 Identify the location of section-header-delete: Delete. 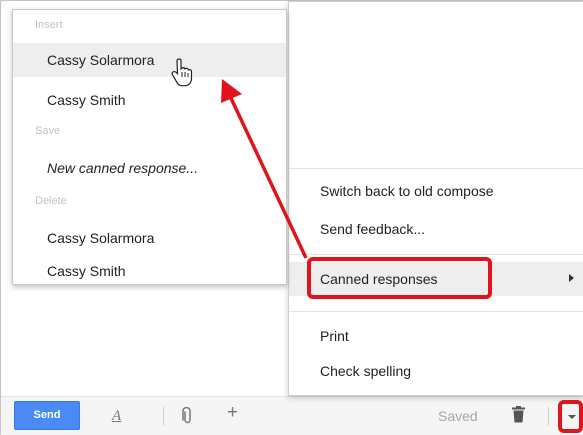
(51, 201).